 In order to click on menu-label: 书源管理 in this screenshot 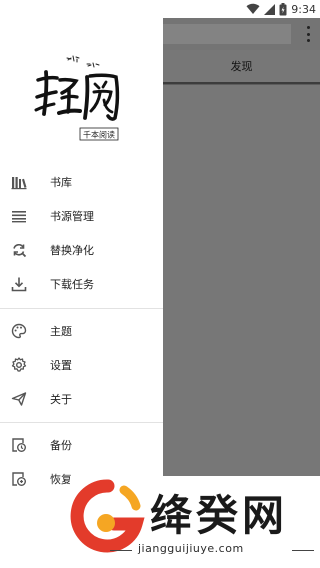, I will do `click(72, 216)`.